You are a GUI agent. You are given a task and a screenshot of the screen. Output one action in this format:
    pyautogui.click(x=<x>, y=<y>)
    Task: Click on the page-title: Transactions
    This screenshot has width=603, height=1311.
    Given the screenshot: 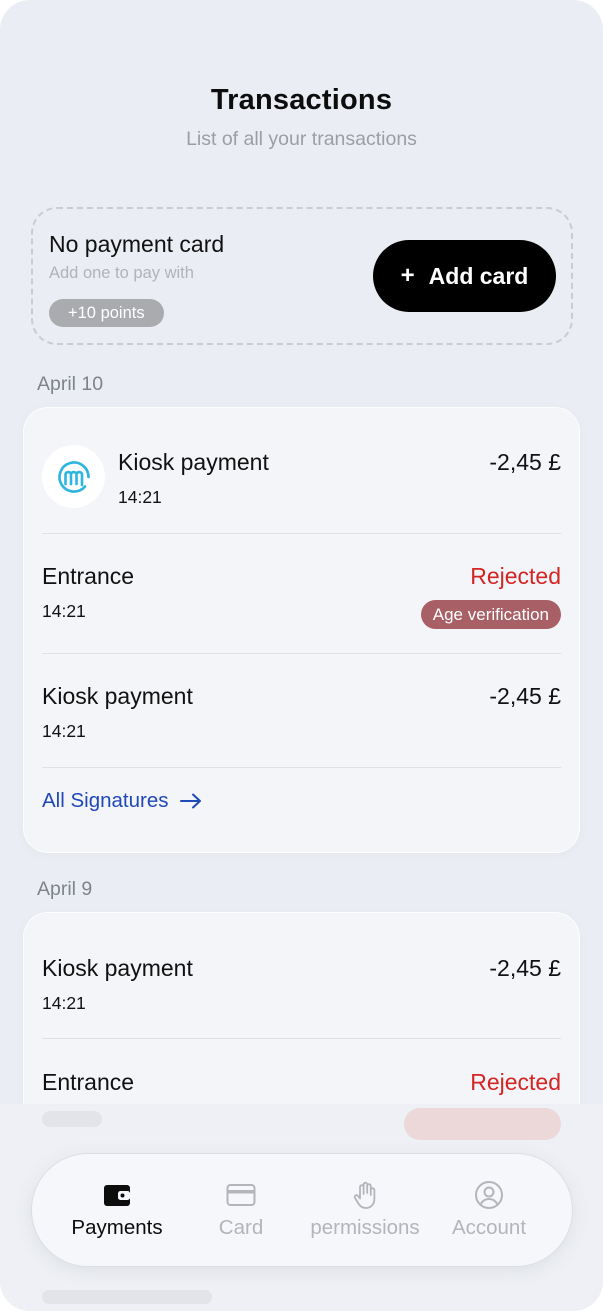 What is the action you would take?
    pyautogui.click(x=301, y=100)
    